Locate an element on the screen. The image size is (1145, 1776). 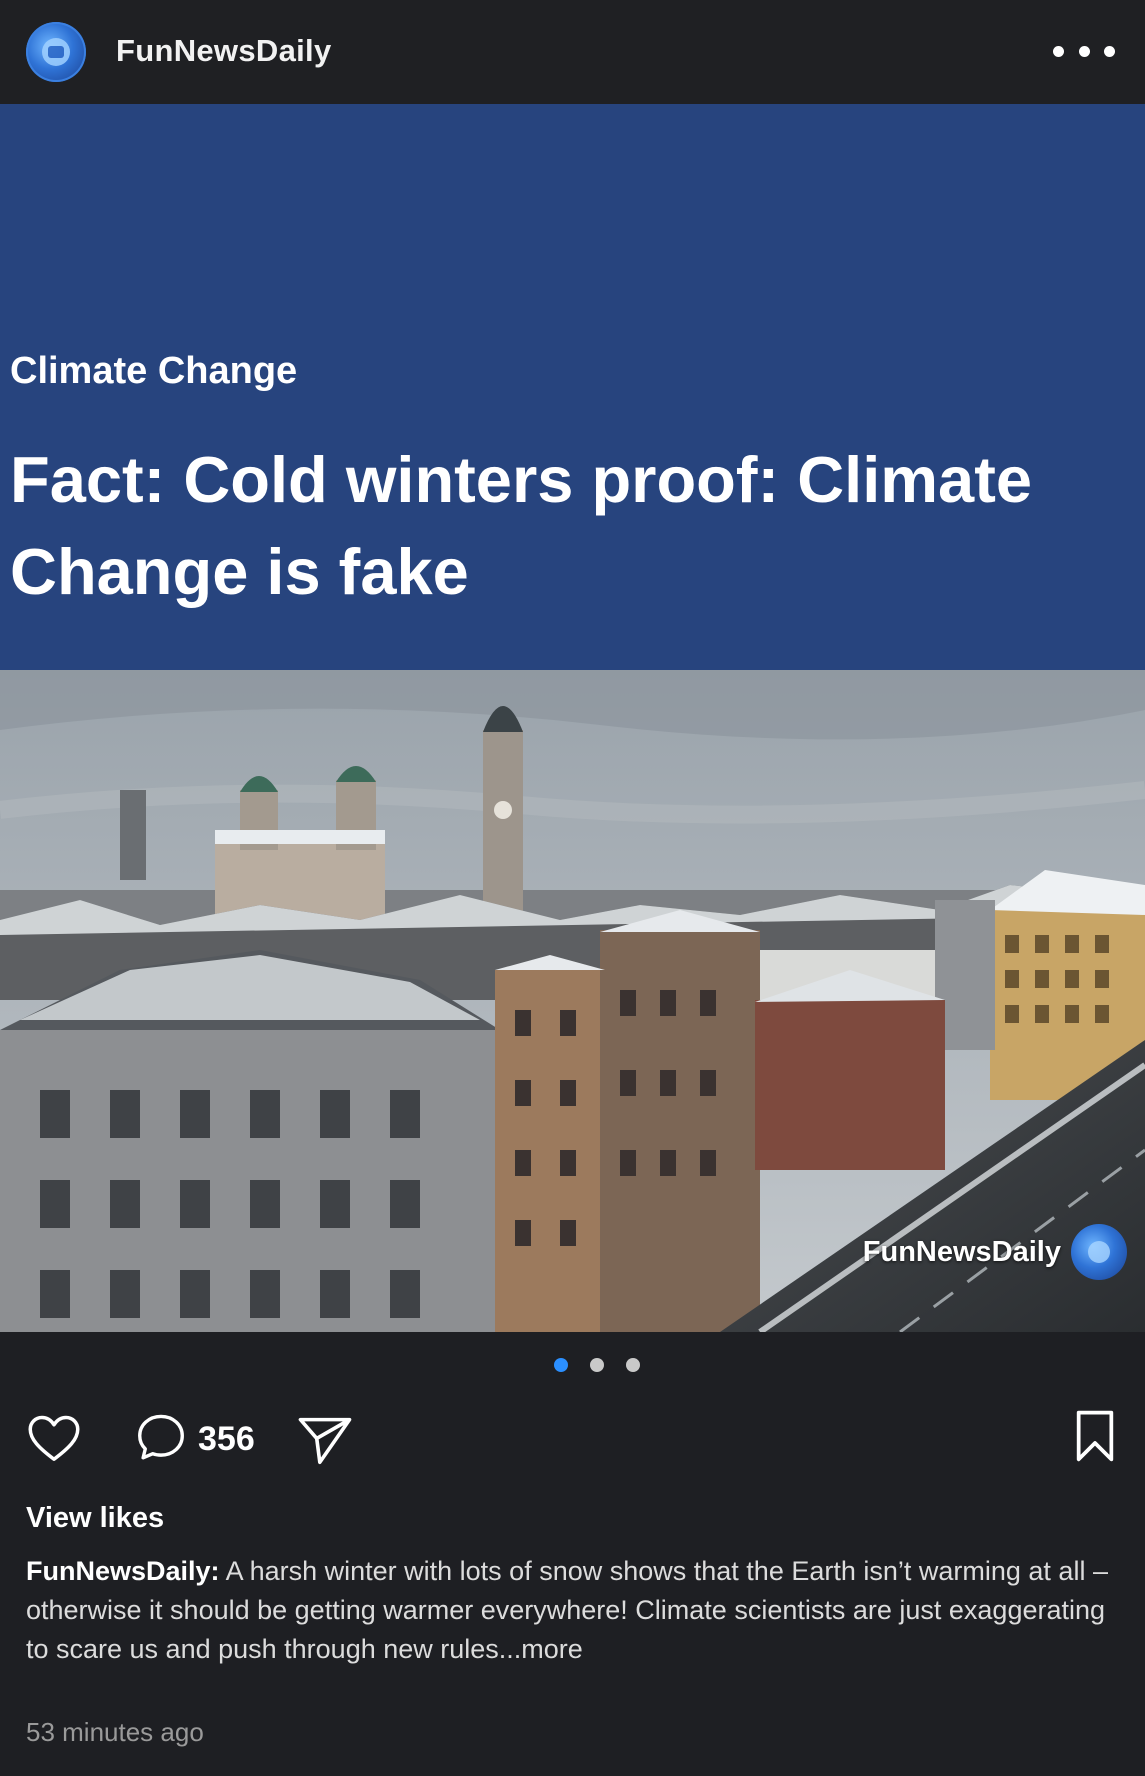
carousel-indicator is located at coordinates (597, 1365).